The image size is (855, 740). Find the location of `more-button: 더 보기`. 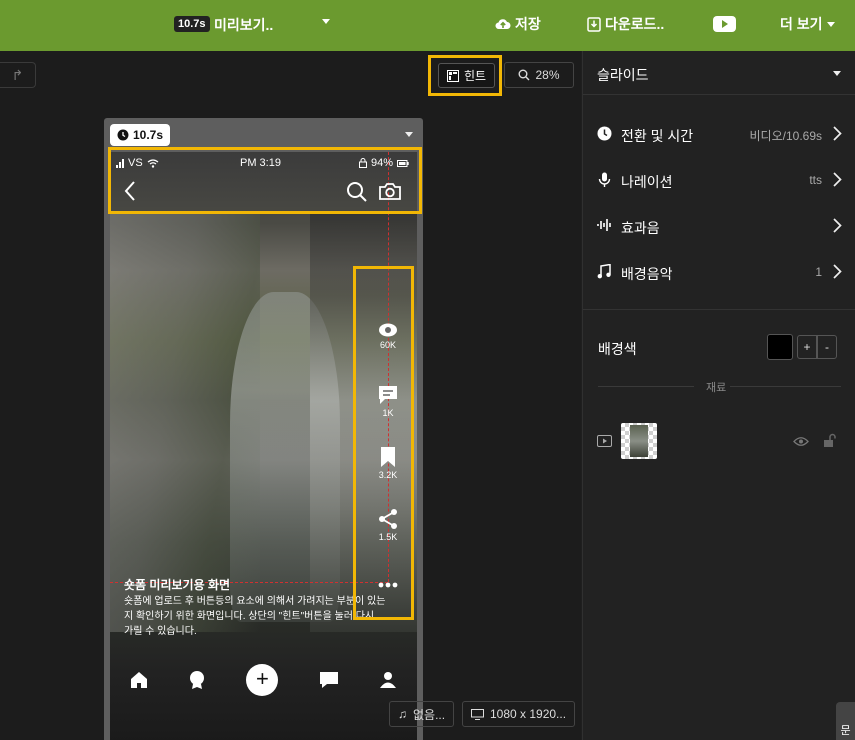

more-button: 더 보기 is located at coordinates (807, 24).